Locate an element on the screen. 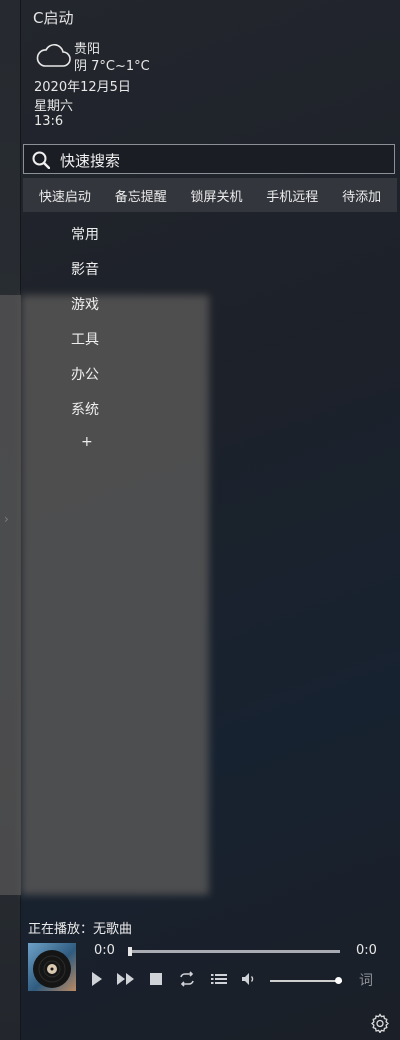 This screenshot has height=1040, width=400. cloud-icon is located at coordinates (53, 55).